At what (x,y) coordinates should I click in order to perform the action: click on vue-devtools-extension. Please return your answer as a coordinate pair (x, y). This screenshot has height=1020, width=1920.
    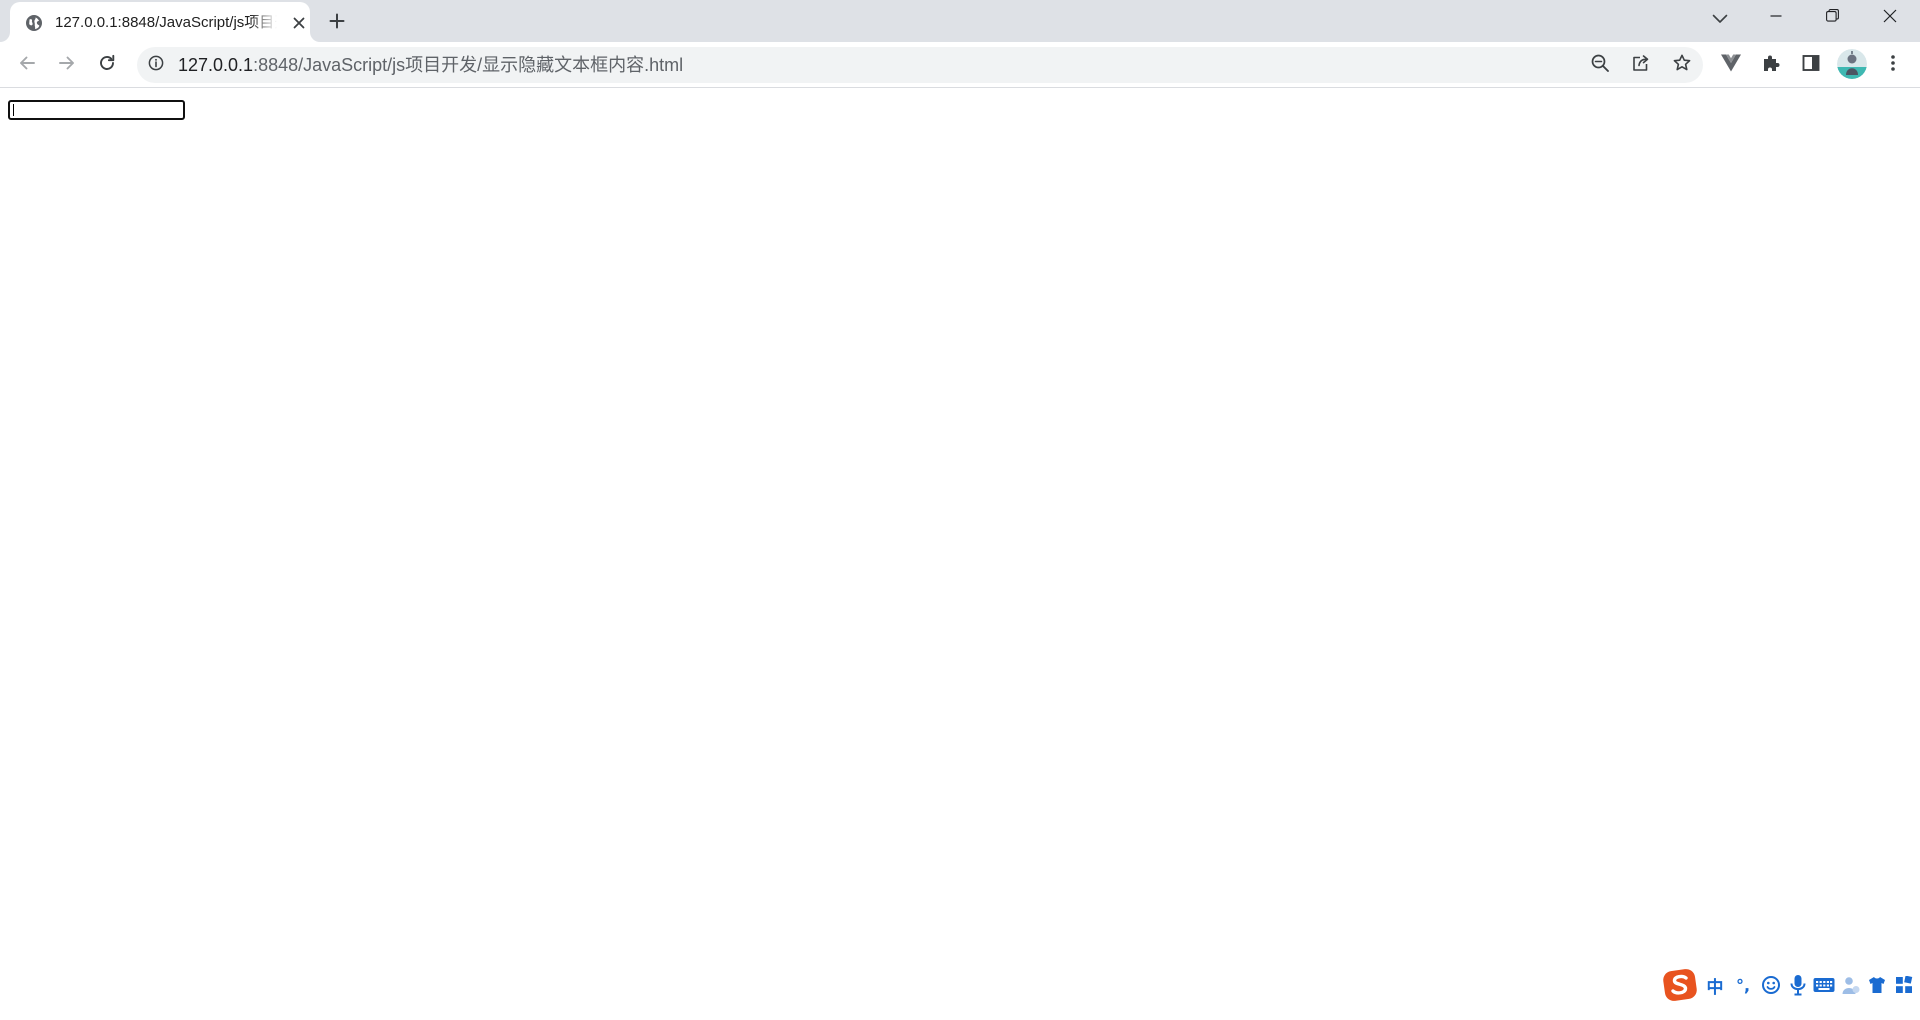
    Looking at the image, I should click on (1731, 65).